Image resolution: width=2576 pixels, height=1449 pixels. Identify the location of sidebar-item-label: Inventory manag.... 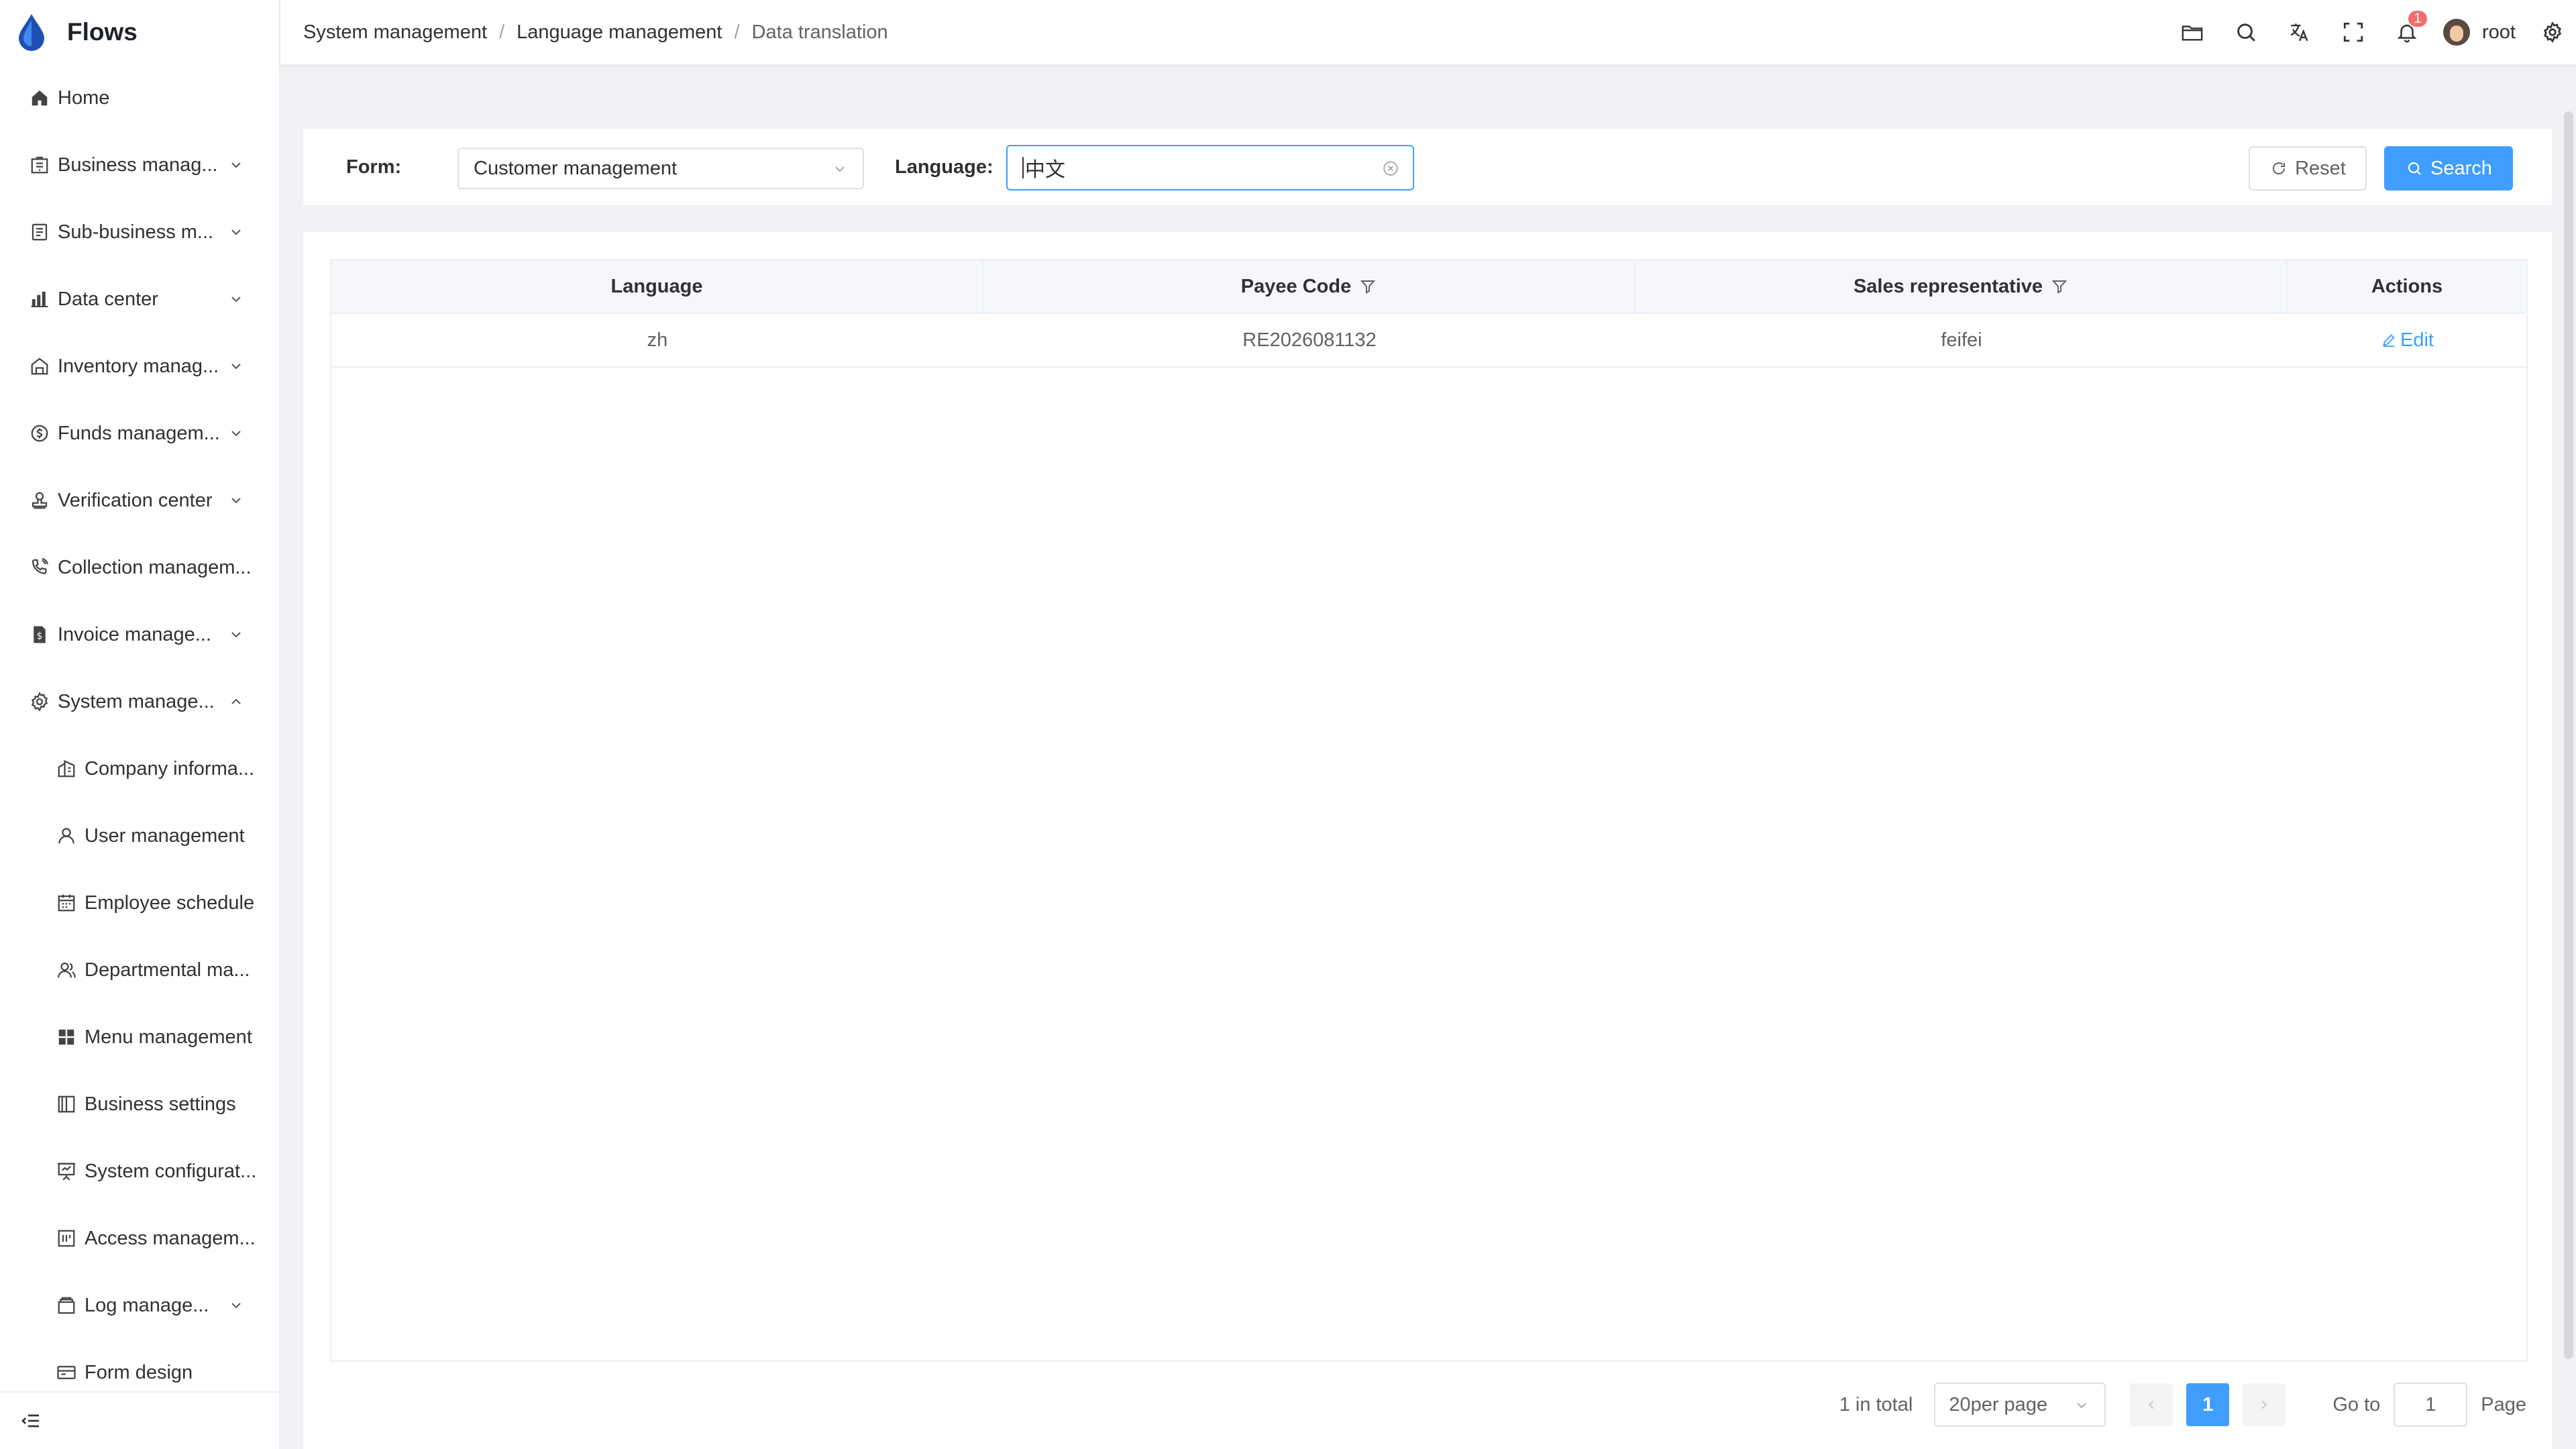
(138, 366).